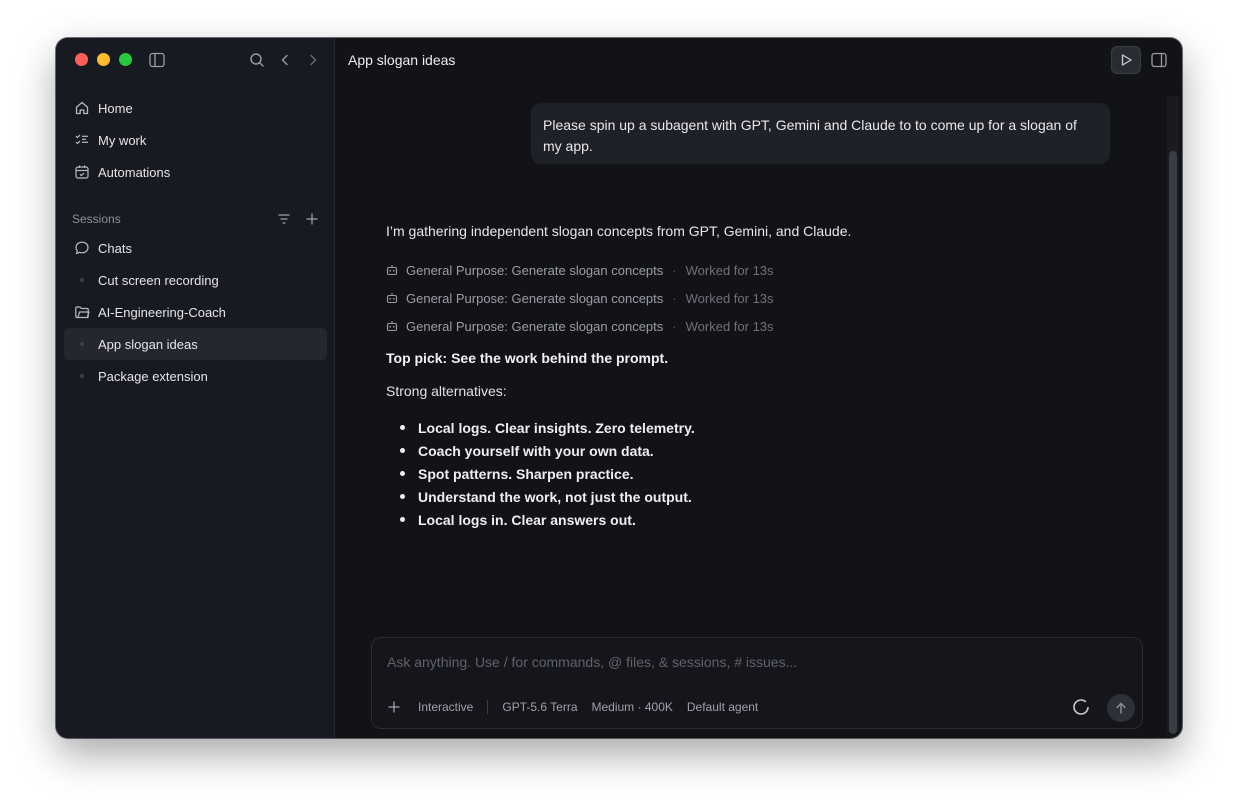  What do you see at coordinates (488, 707) in the screenshot?
I see `toolbar-divider` at bounding box center [488, 707].